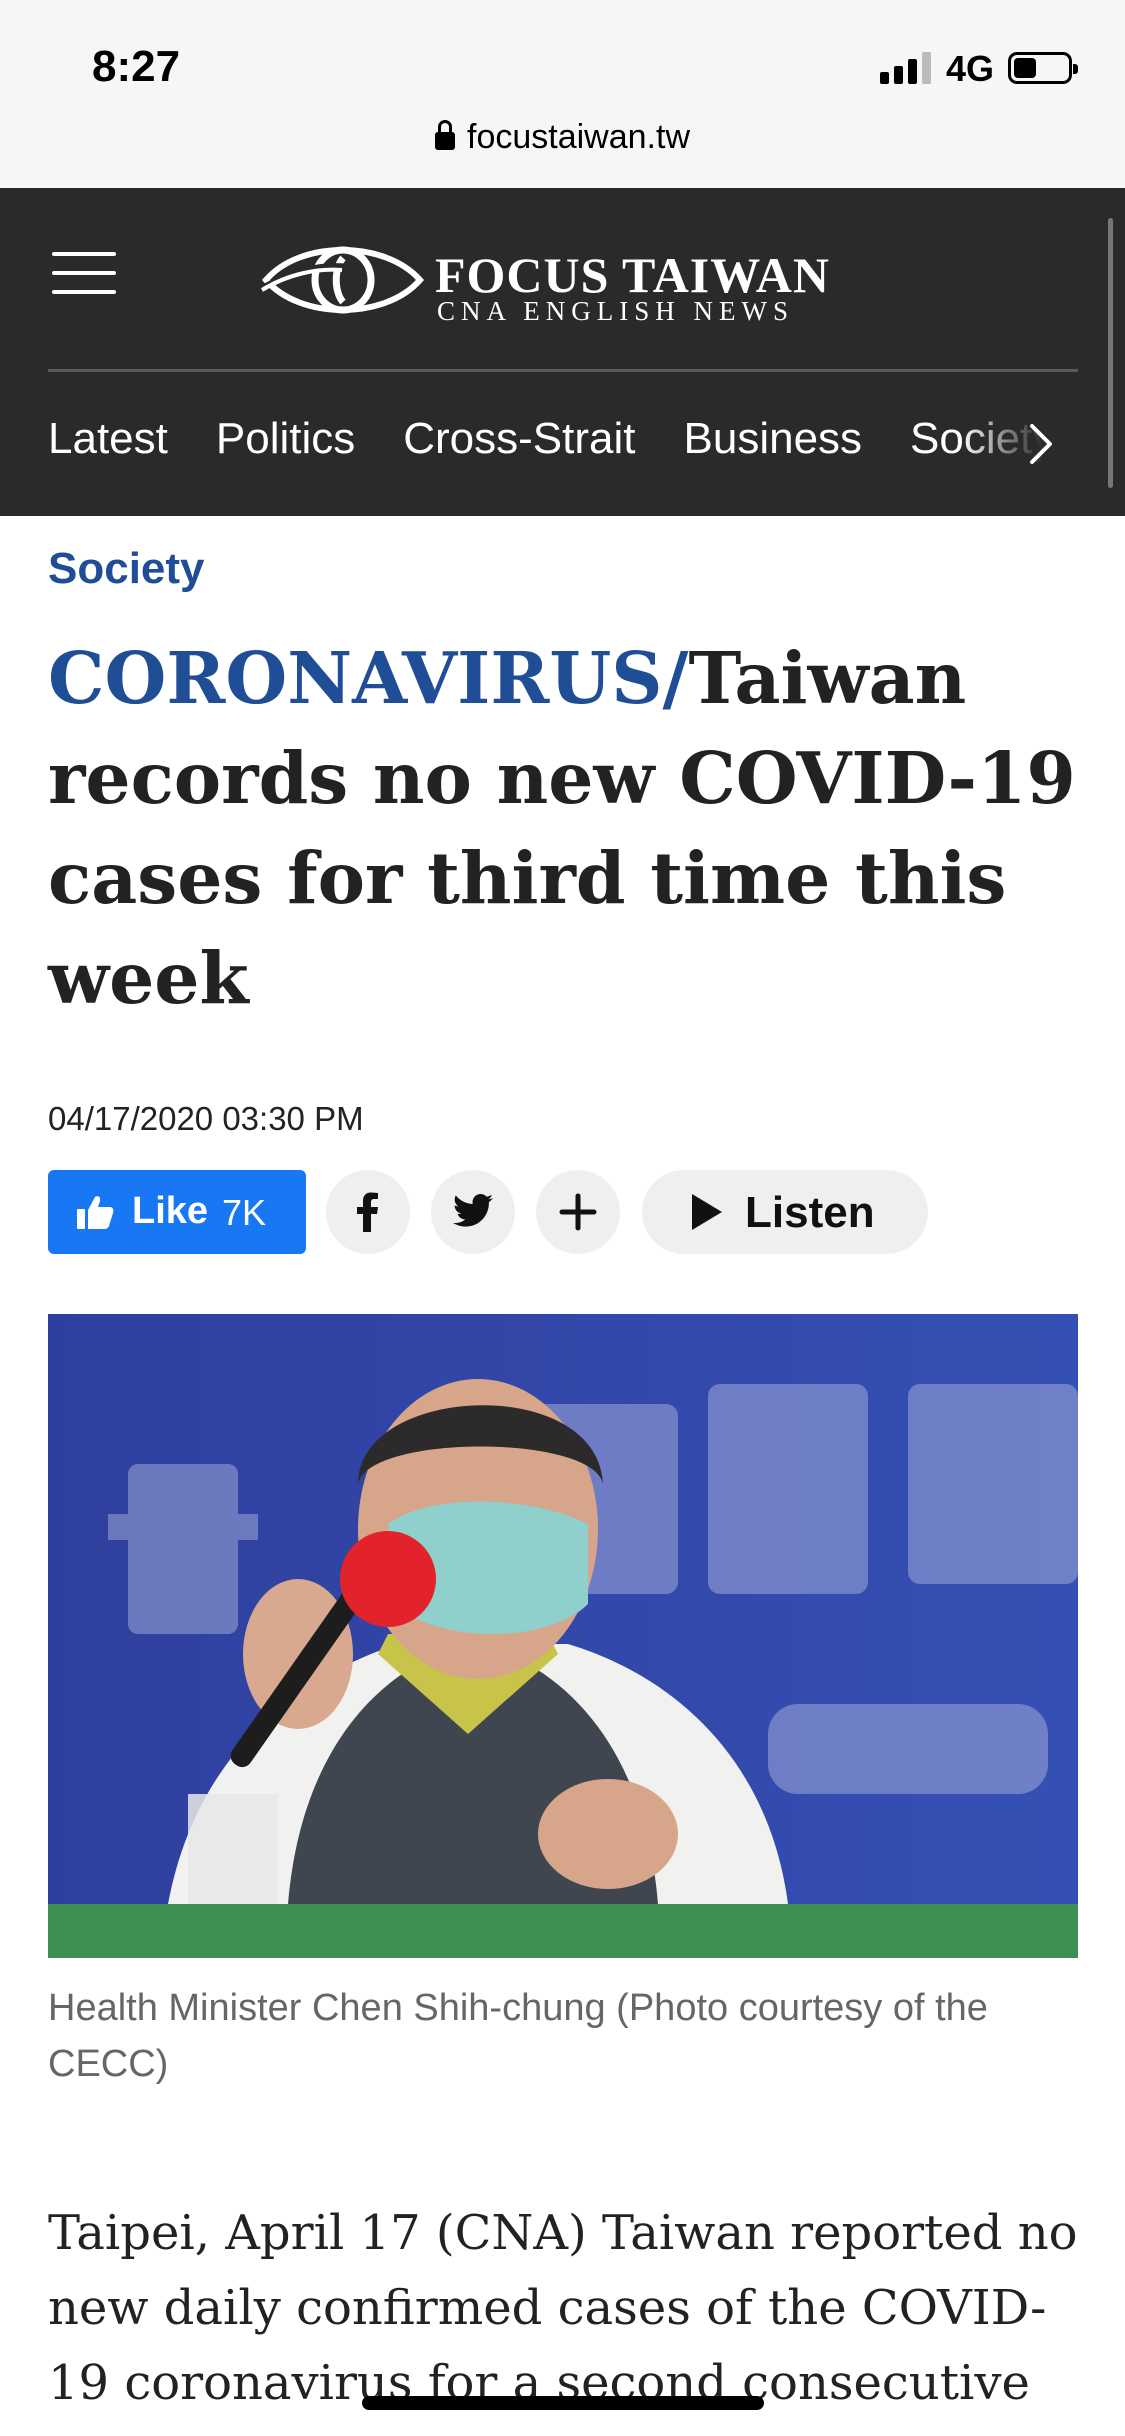  What do you see at coordinates (906, 67) in the screenshot?
I see `signal-icon` at bounding box center [906, 67].